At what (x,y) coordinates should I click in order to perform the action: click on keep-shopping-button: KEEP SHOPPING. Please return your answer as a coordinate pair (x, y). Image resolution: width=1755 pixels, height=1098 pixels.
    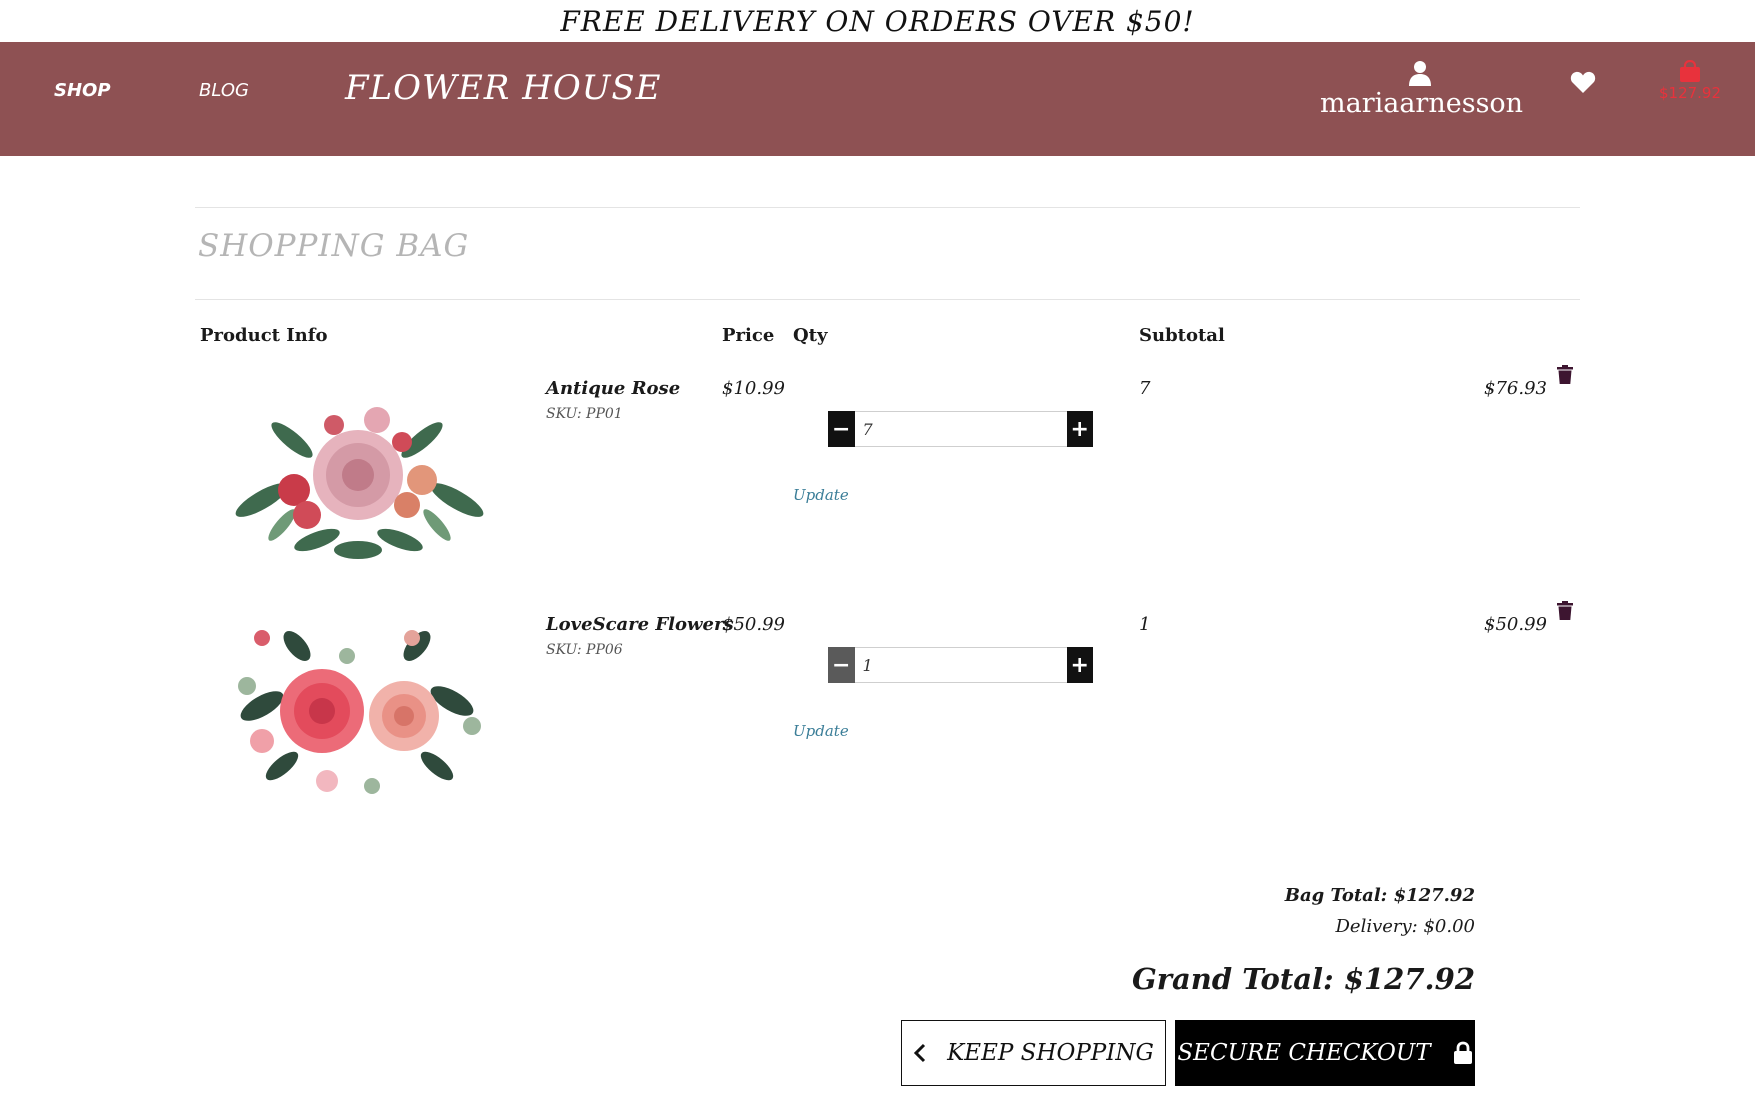
    Looking at the image, I should click on (1033, 1053).